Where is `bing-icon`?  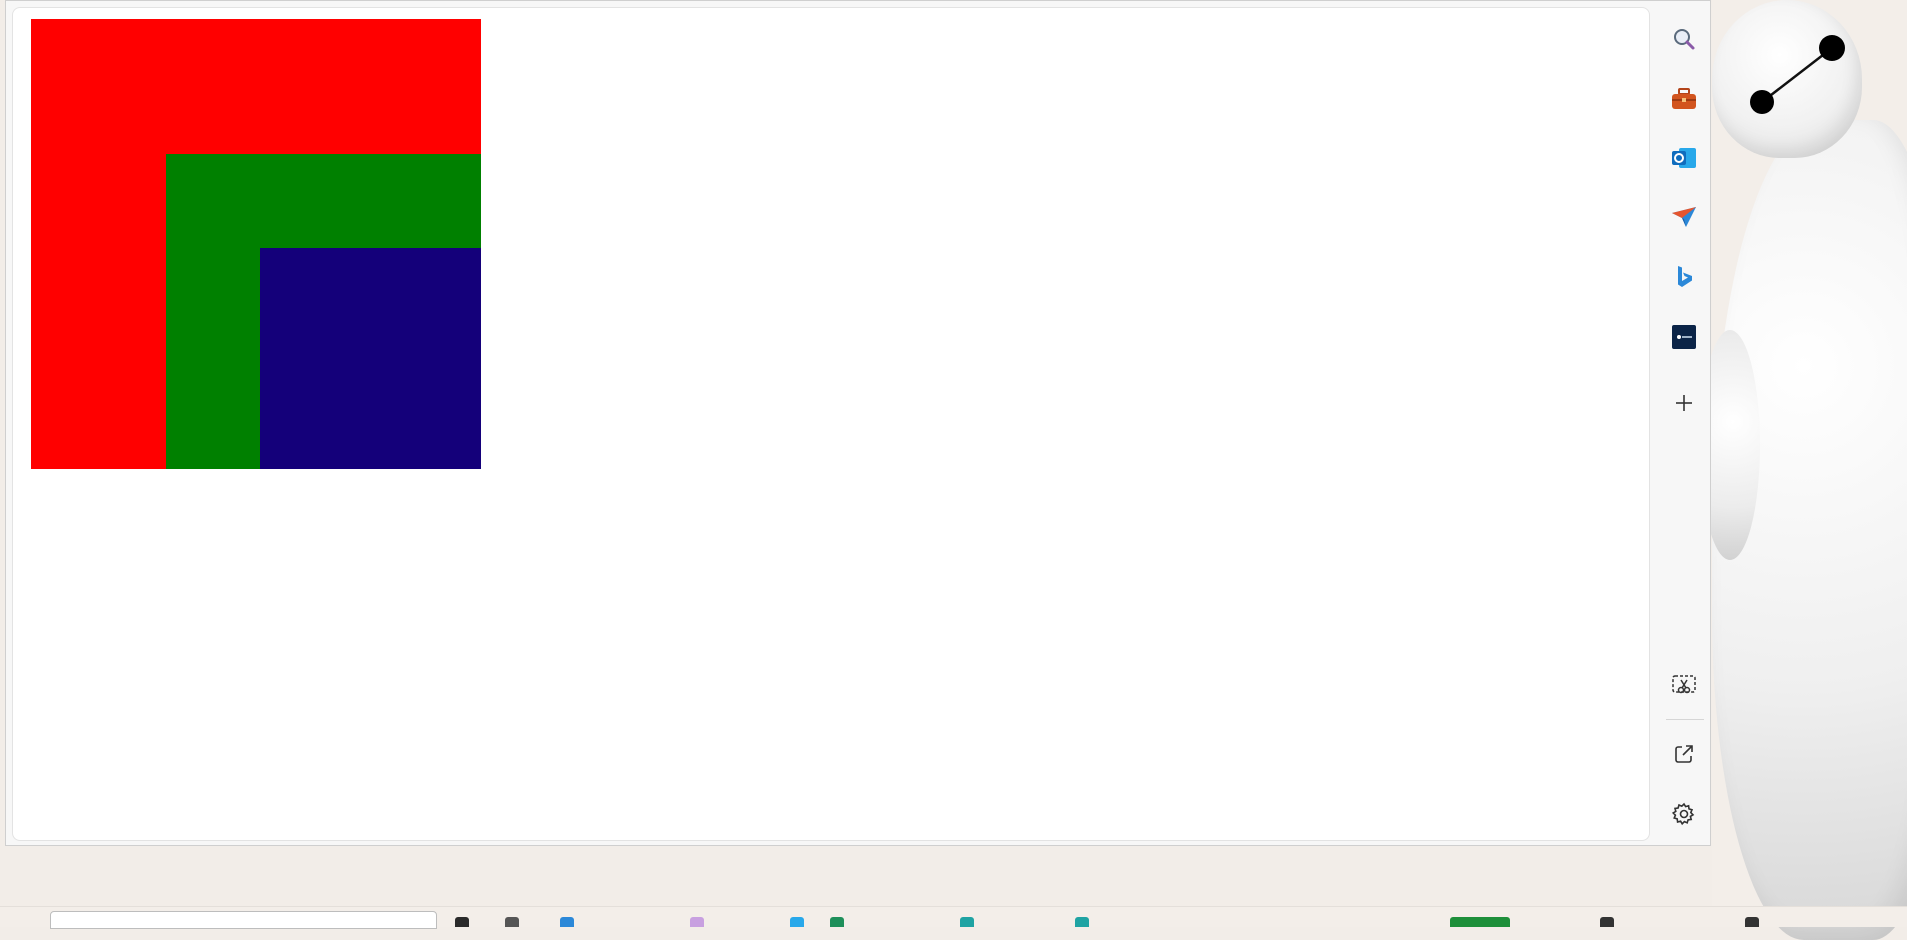 bing-icon is located at coordinates (1685, 276).